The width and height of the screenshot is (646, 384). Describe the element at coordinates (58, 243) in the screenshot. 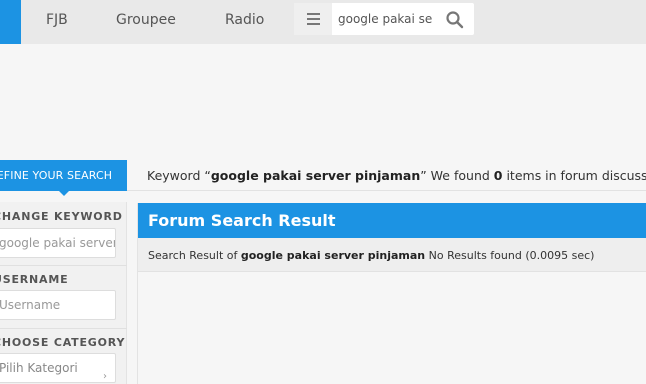

I see `change-keyword-input: google pakai server p` at that location.